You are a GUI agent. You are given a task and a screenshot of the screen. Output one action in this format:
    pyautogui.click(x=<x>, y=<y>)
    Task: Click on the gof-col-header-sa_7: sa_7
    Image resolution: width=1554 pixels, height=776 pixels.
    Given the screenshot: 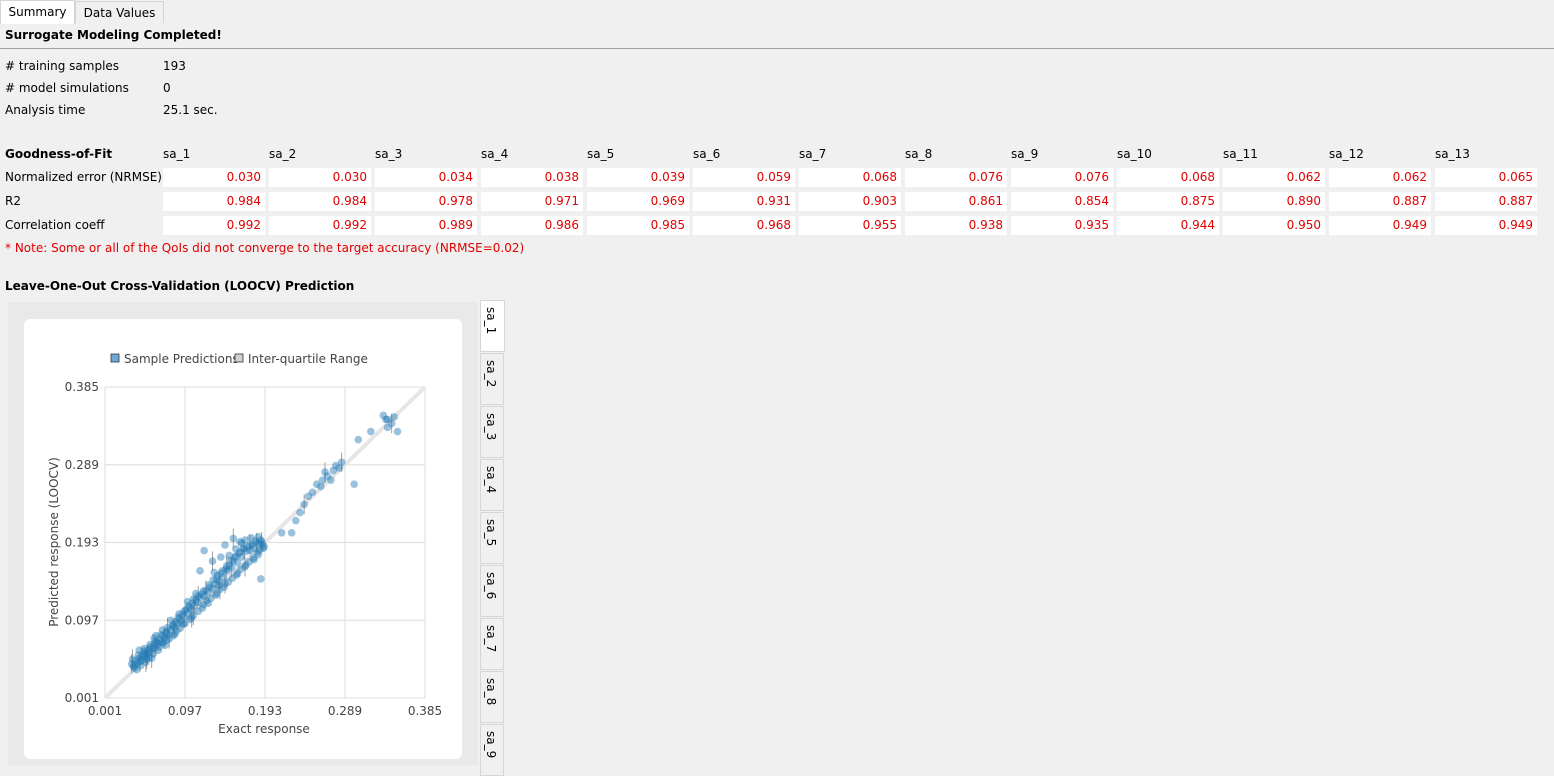 What is the action you would take?
    pyautogui.click(x=813, y=154)
    